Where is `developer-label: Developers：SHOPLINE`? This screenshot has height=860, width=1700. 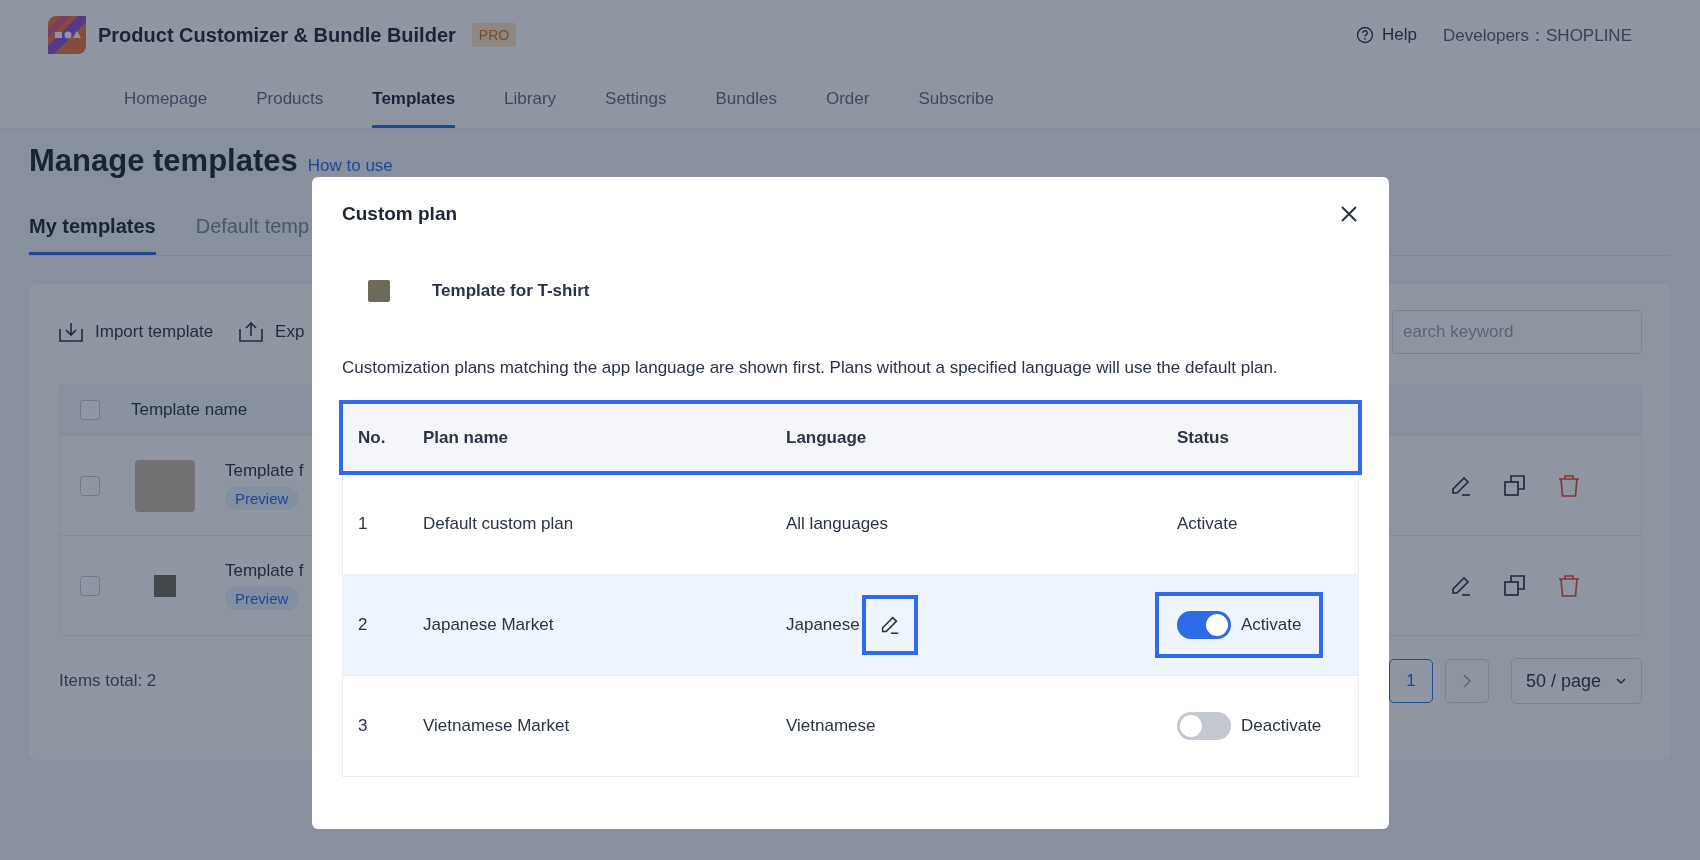 developer-label: Developers：SHOPLINE is located at coordinates (1537, 35).